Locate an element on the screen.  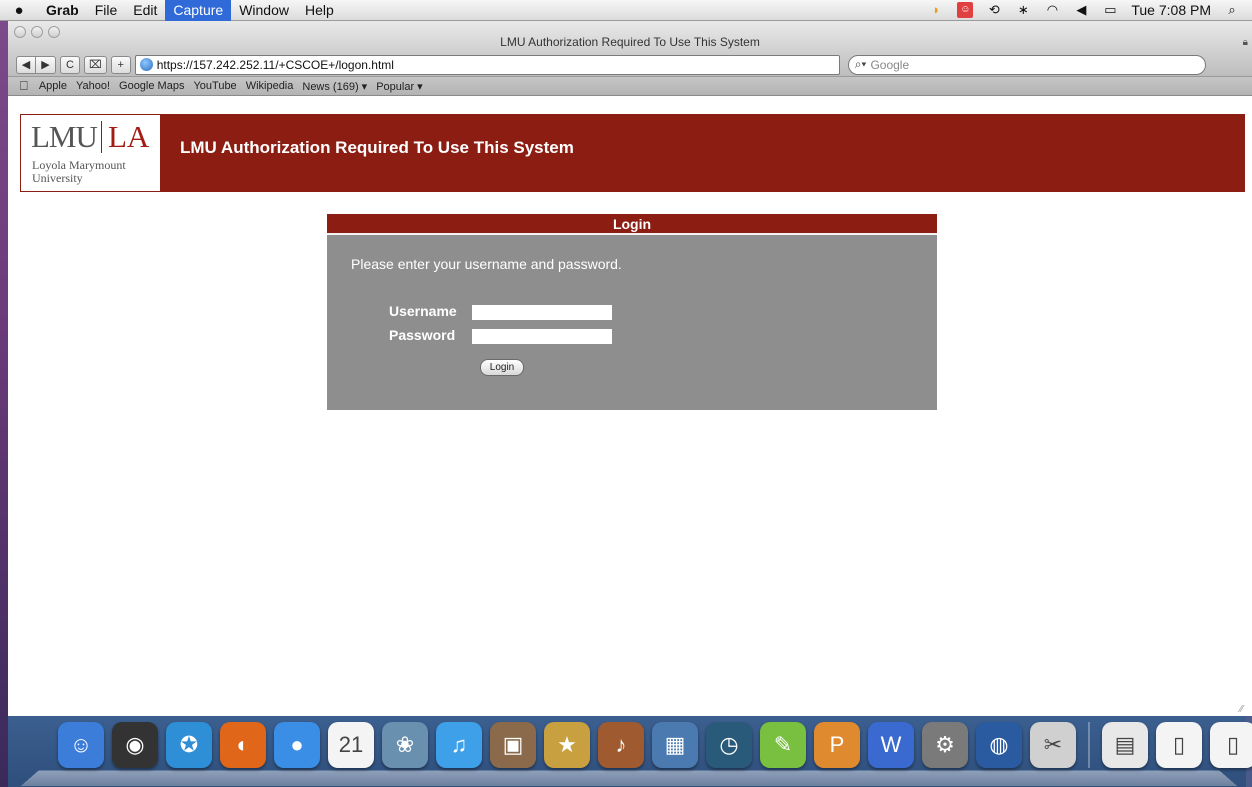
bookmark-item: News (169) ▾ is located at coordinates (334, 86).